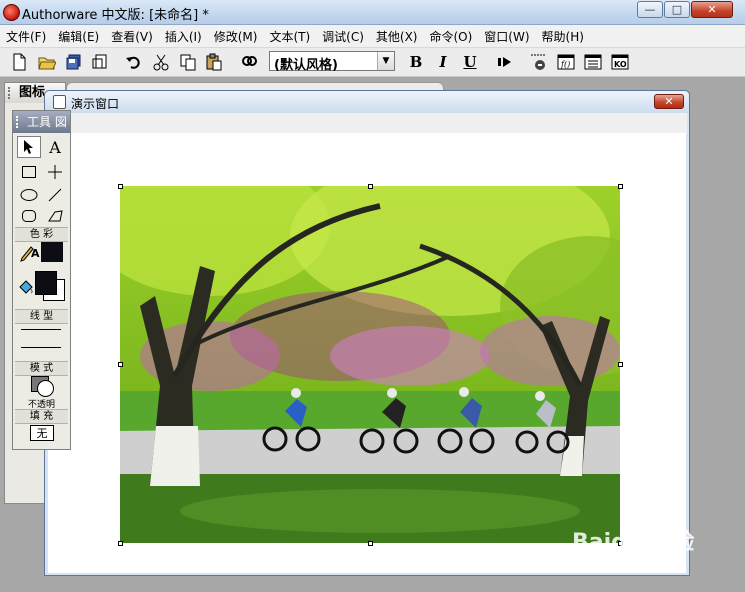 Image resolution: width=745 pixels, height=592 pixels. Describe the element at coordinates (120, 543) in the screenshot. I see `resize-handle-sw` at that location.